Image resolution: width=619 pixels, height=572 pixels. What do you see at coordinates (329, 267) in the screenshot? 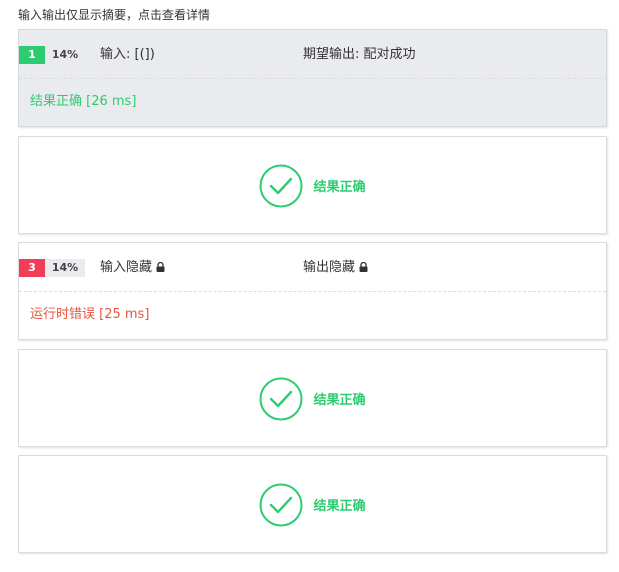
I see `output-hidden-label: 输出隐藏` at bounding box center [329, 267].